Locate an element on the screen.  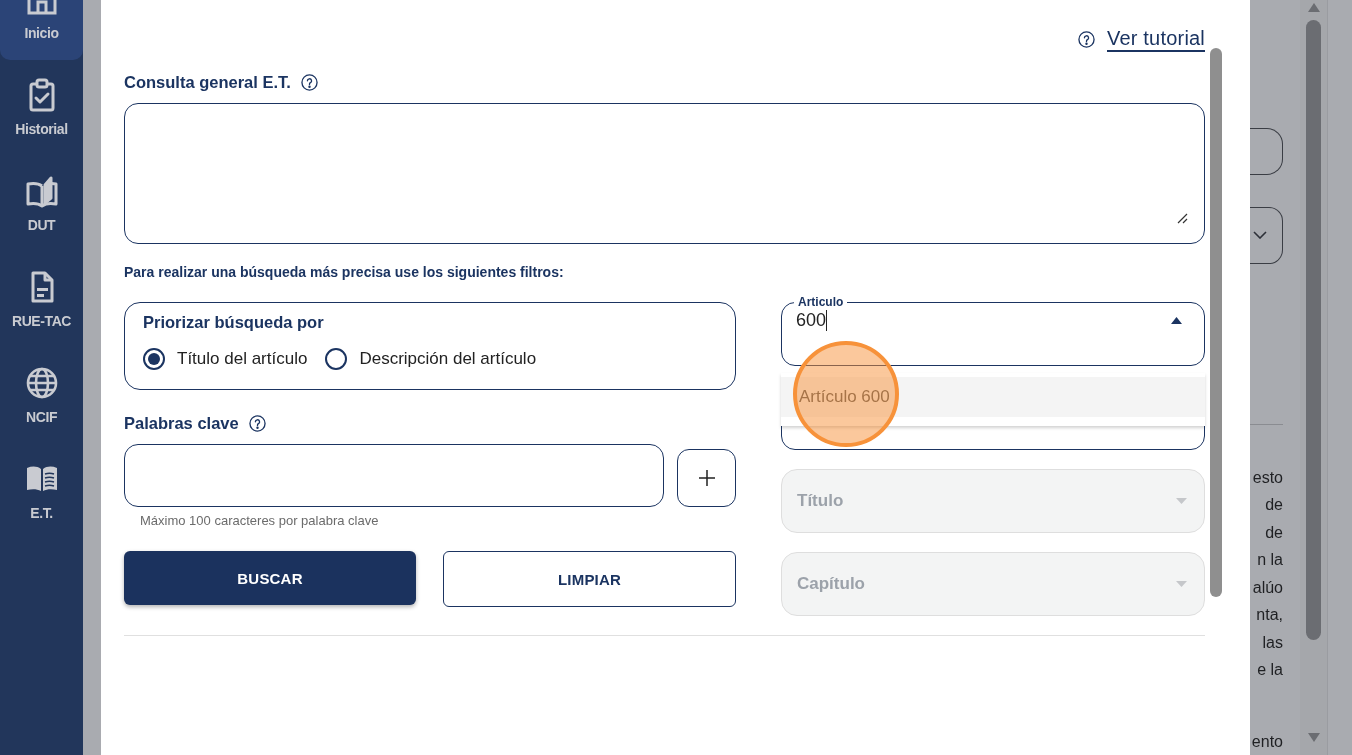
radio-option: Título del artículo is located at coordinates (225, 359).